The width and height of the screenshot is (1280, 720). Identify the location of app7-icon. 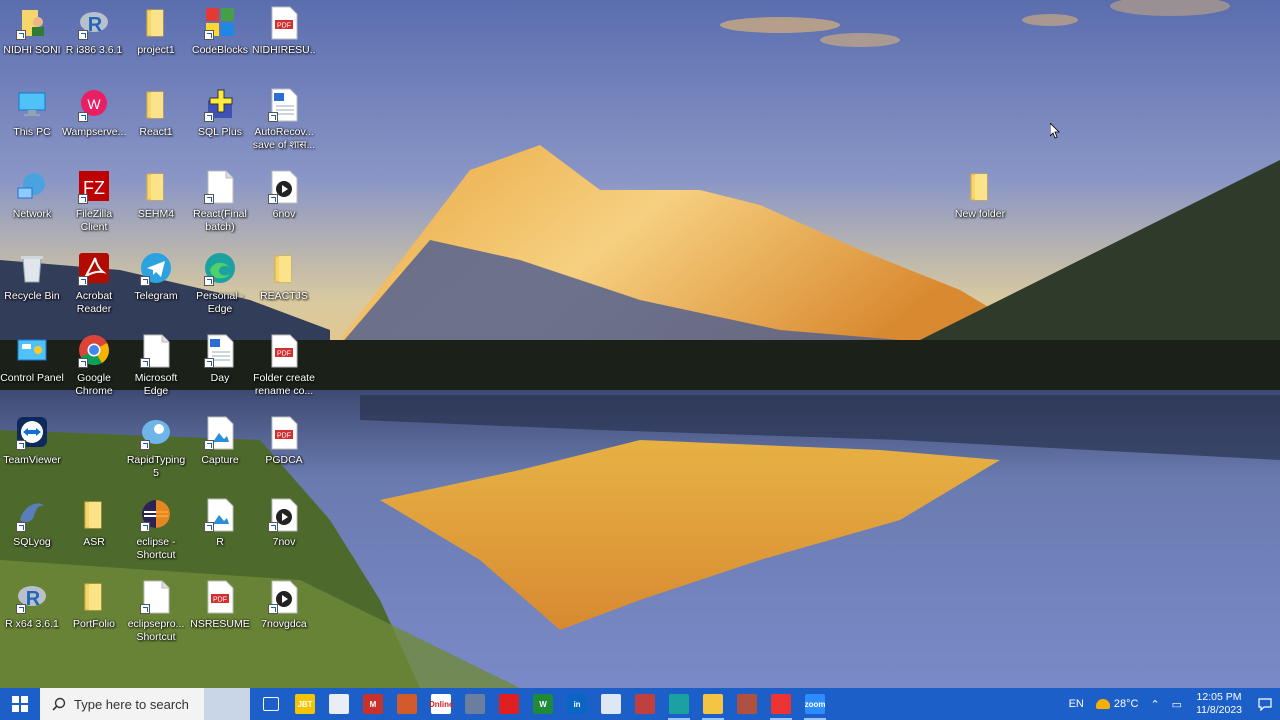
(509, 704).